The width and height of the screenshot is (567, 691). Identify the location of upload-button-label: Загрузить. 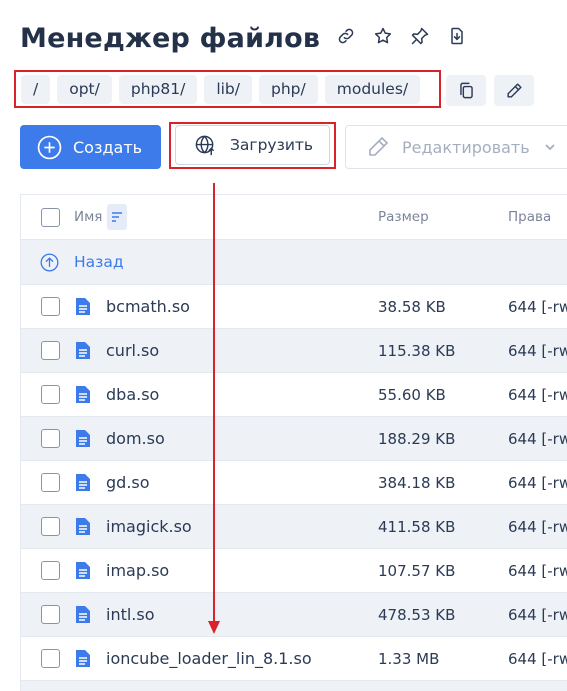
(272, 145).